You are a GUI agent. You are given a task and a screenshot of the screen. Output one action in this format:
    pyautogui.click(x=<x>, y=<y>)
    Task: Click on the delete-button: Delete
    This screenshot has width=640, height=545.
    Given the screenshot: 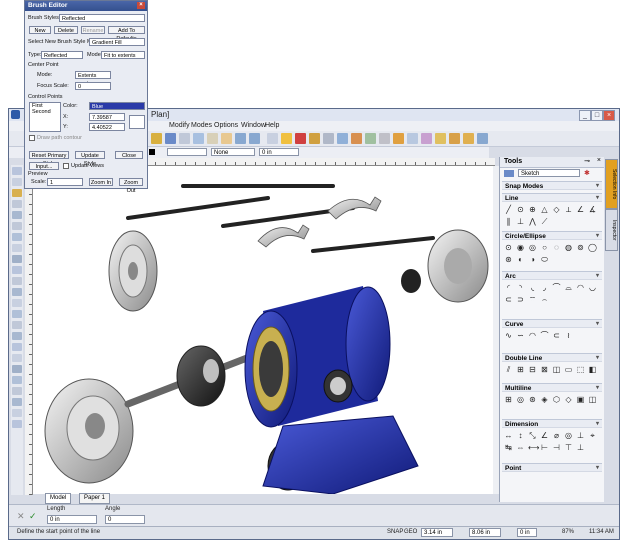 What is the action you would take?
    pyautogui.click(x=66, y=30)
    